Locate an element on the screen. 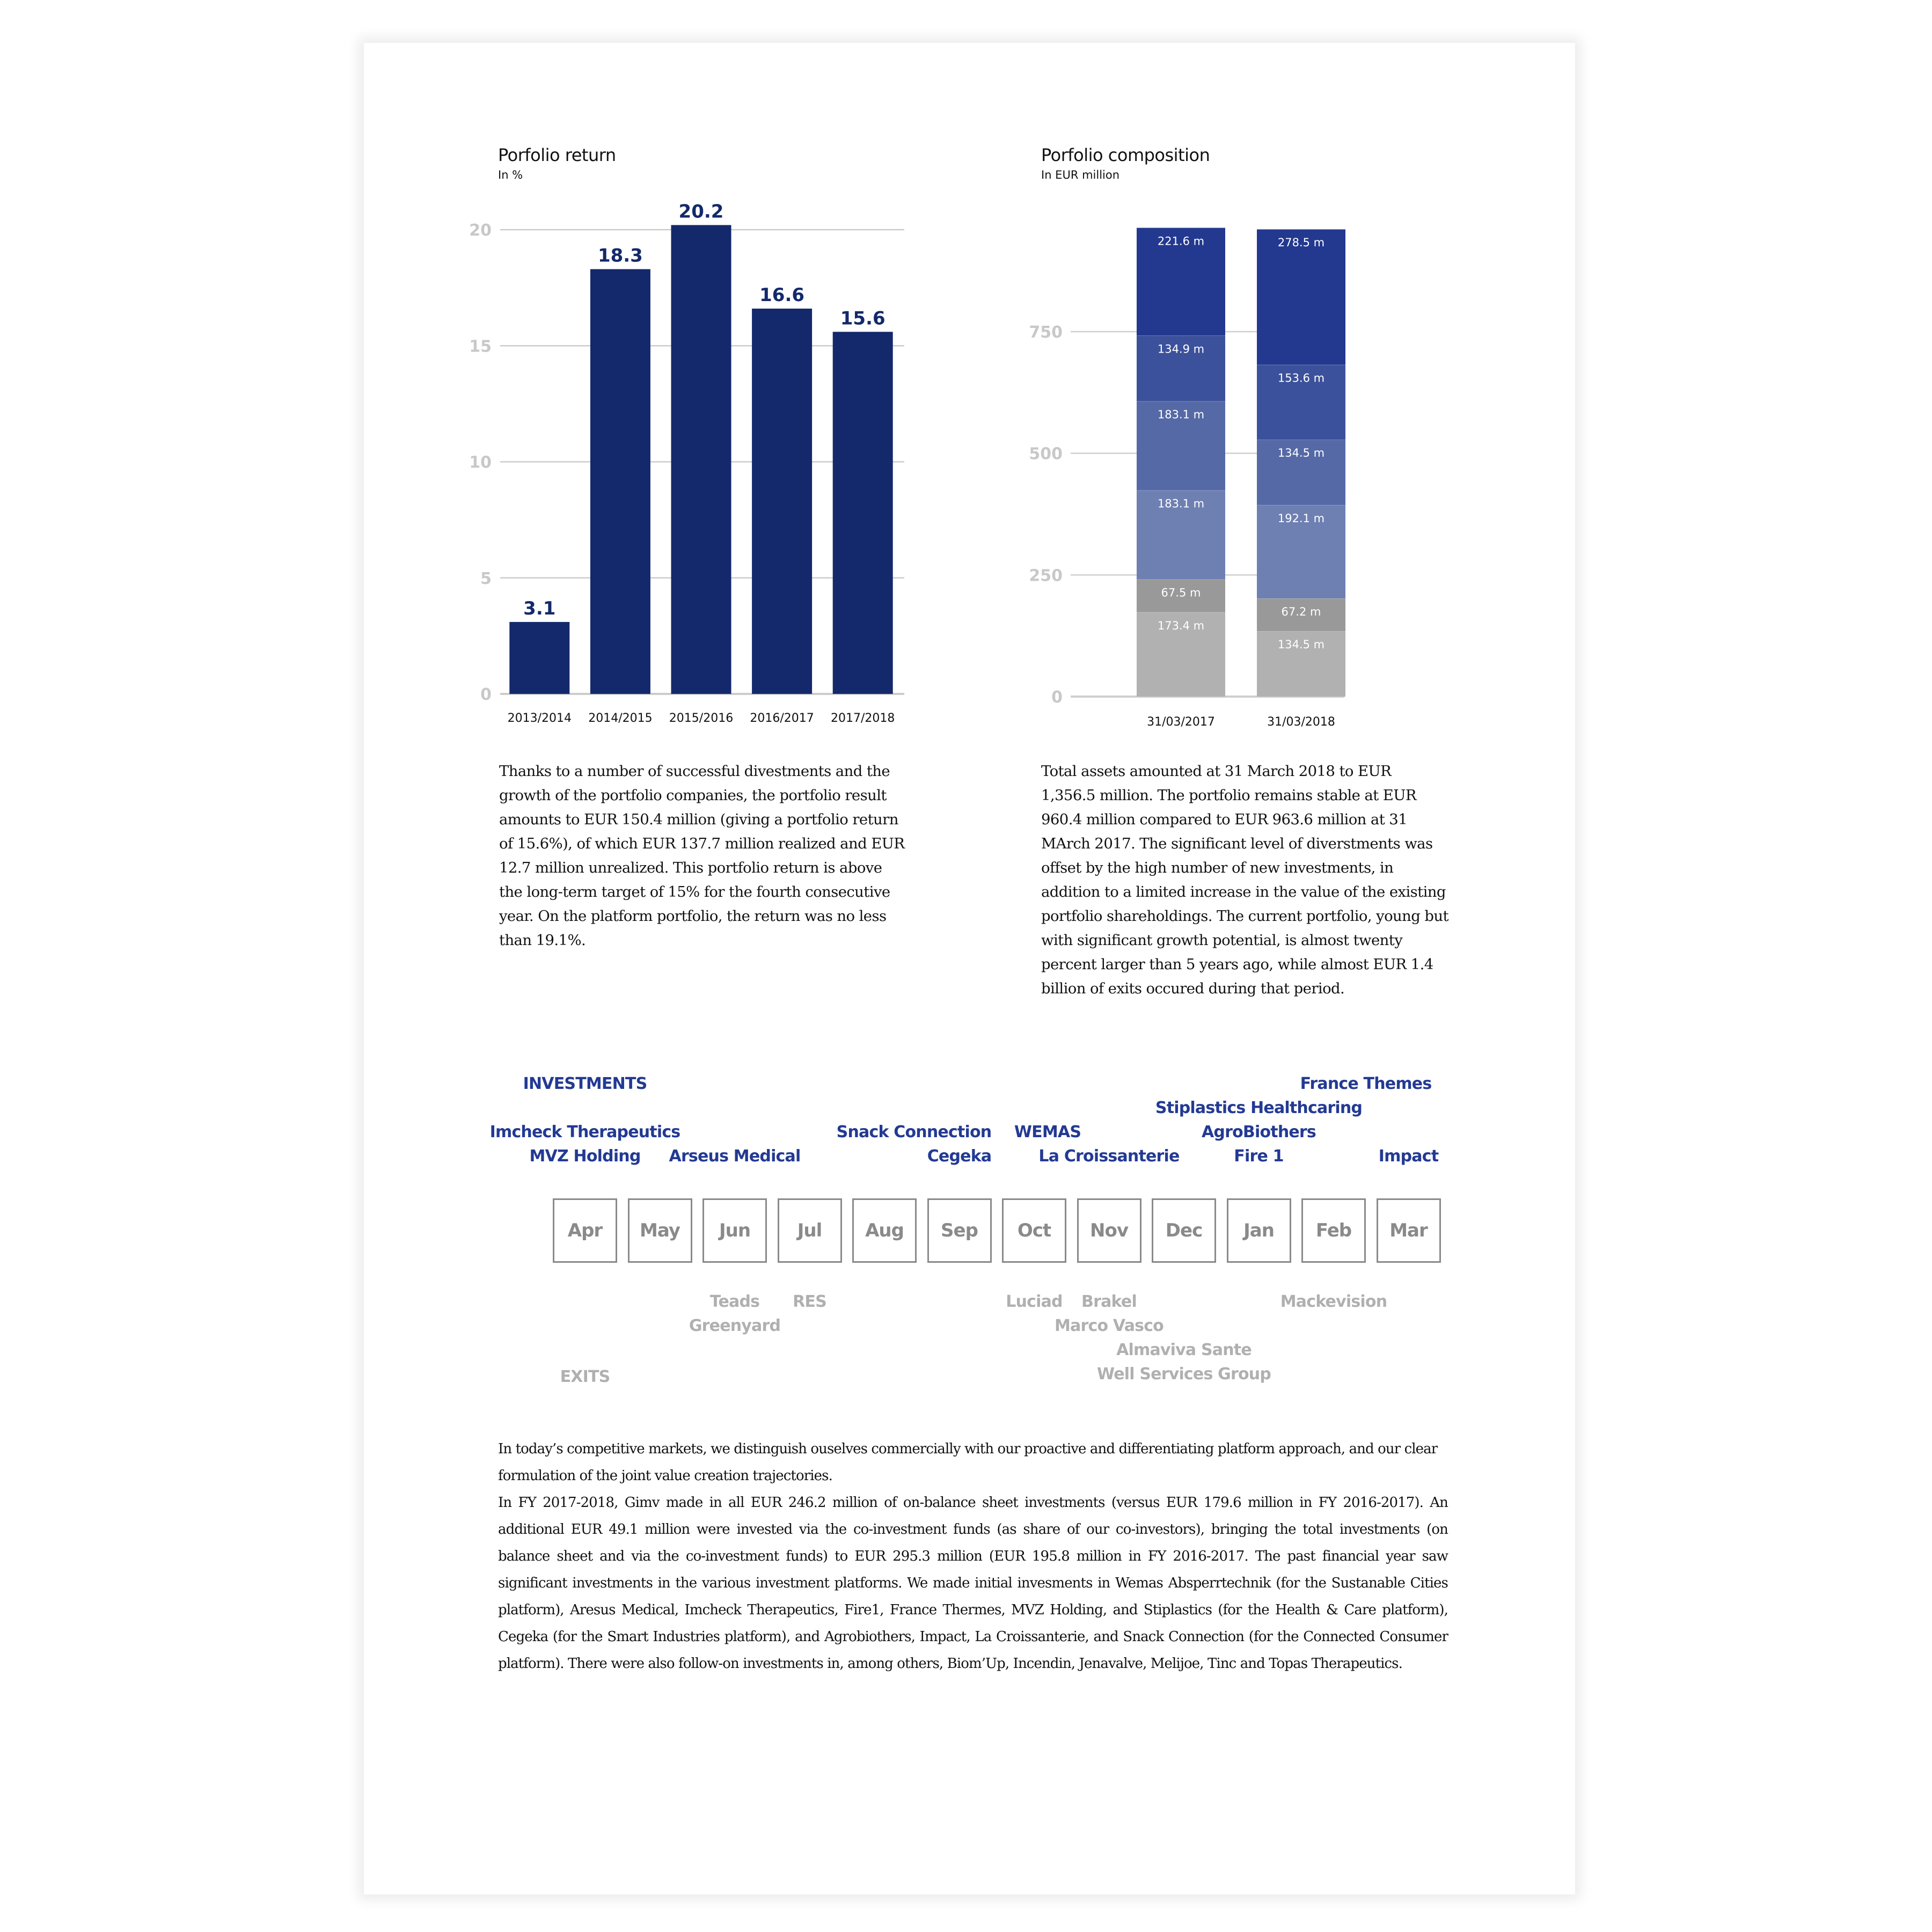  segment-value-label: 192.1 m is located at coordinates (1301, 518).